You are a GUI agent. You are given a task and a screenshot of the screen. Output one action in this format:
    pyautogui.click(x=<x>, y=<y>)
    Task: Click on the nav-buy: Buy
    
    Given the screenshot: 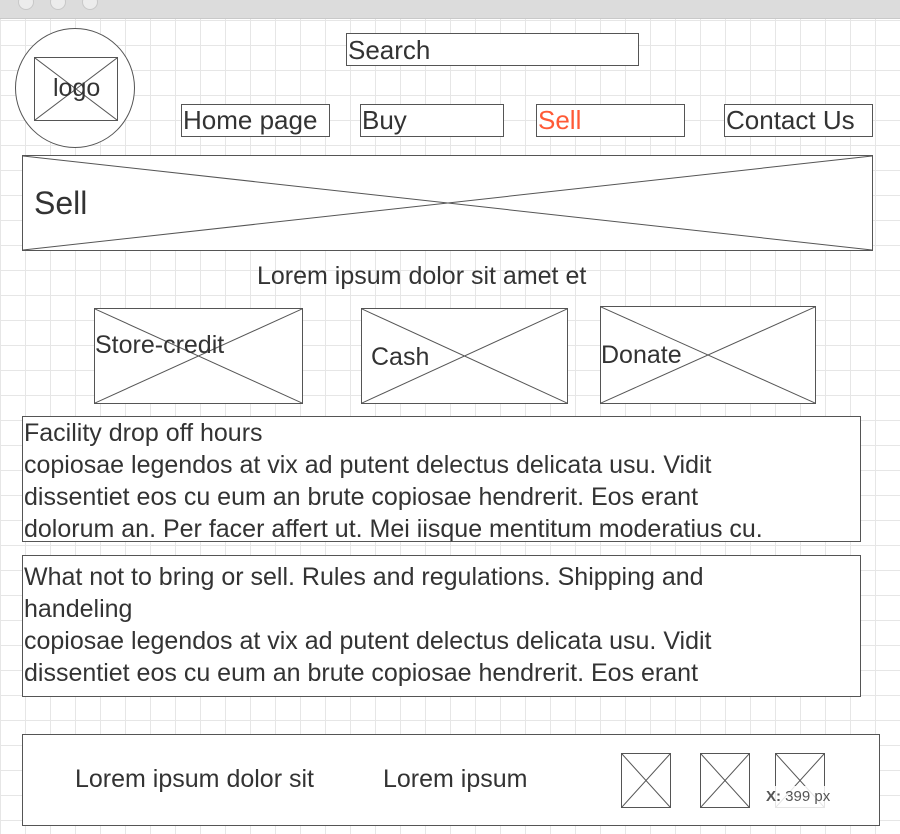 What is the action you would take?
    pyautogui.click(x=432, y=120)
    